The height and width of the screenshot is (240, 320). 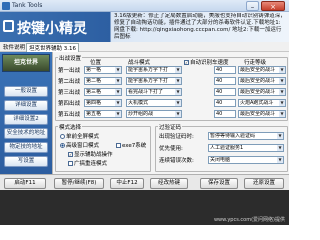 What do you see at coordinates (70, 127) in the screenshot?
I see `mode-group-title: 模式选择` at bounding box center [70, 127].